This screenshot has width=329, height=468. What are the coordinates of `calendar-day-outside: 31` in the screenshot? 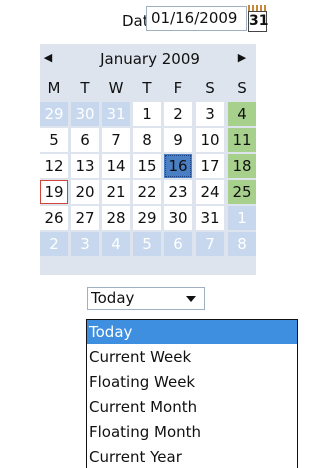 It's located at (116, 114).